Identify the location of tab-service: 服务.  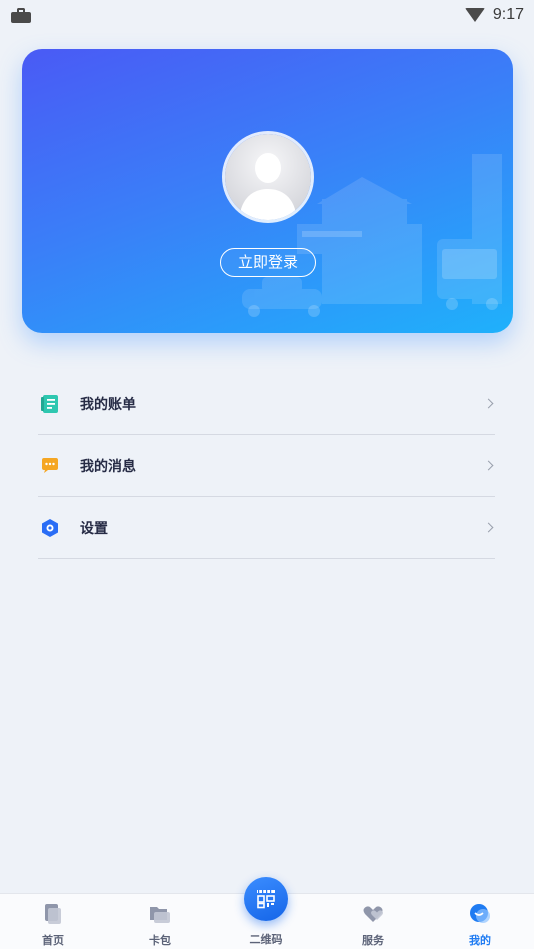
(373, 921).